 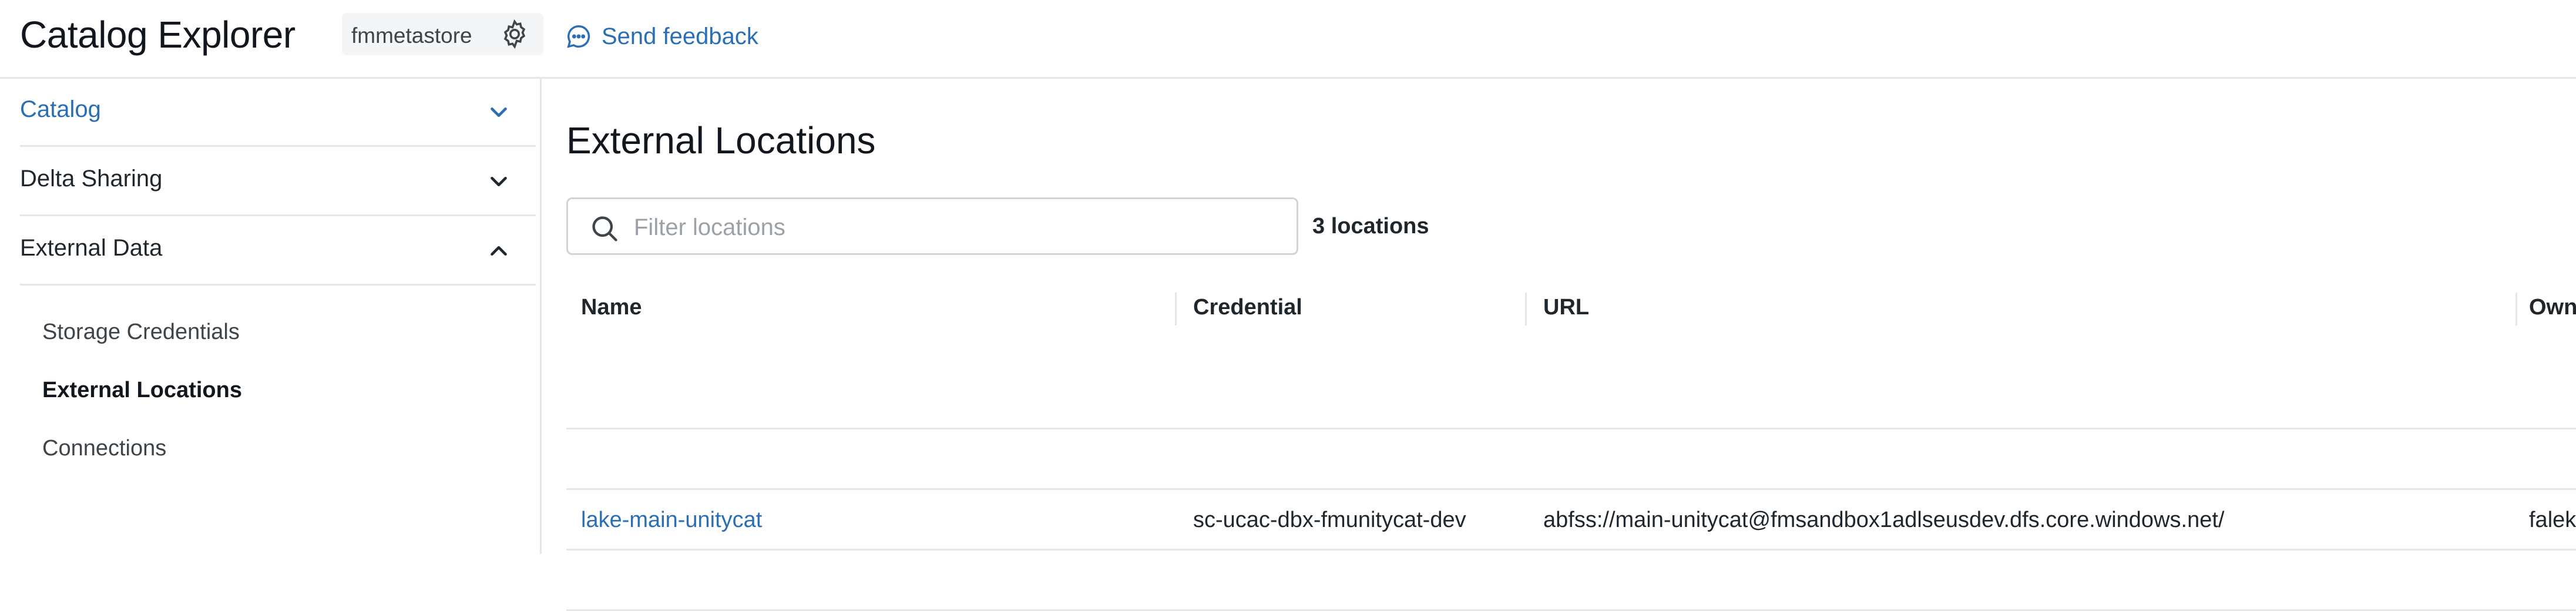 I want to click on sidebar-section-label: External Data, so click(x=92, y=248).